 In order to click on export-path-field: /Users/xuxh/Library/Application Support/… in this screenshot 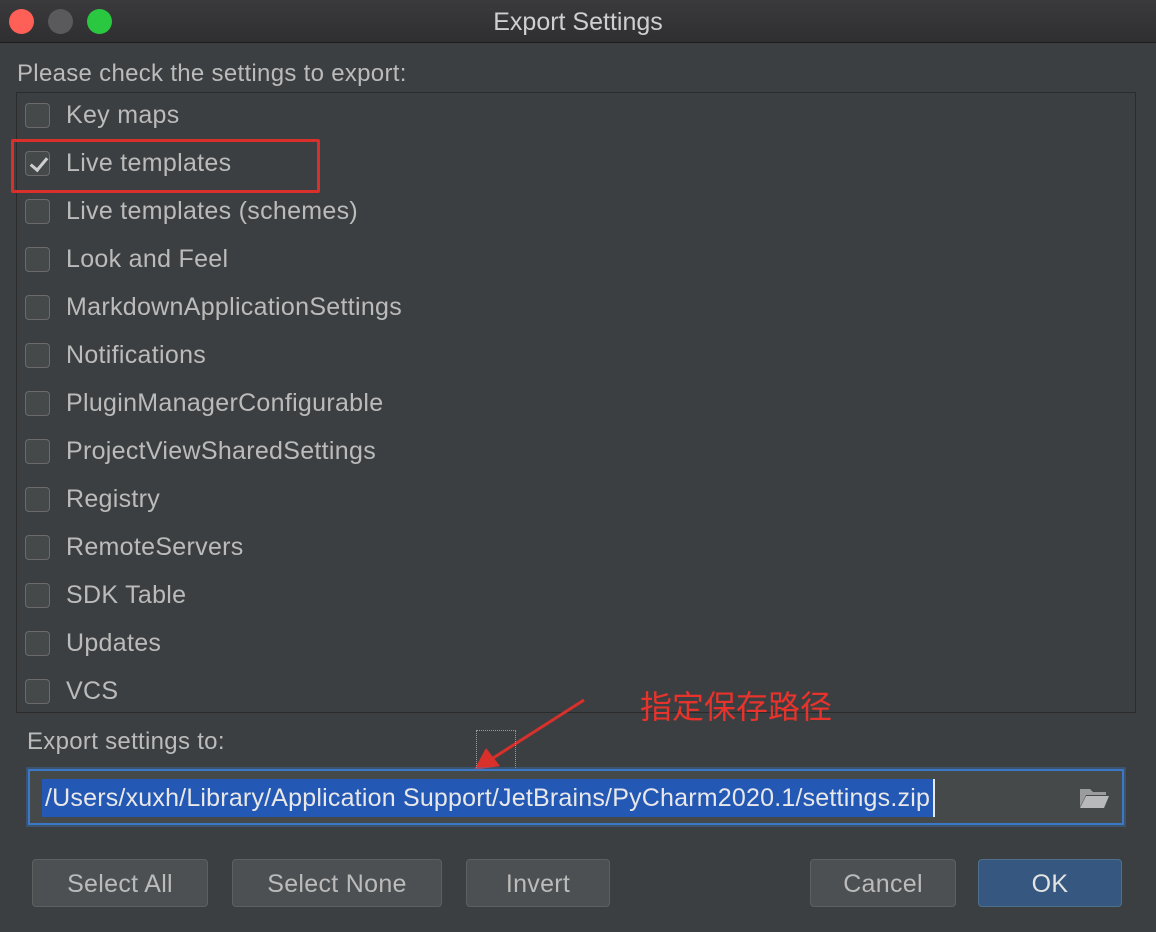, I will do `click(576, 797)`.